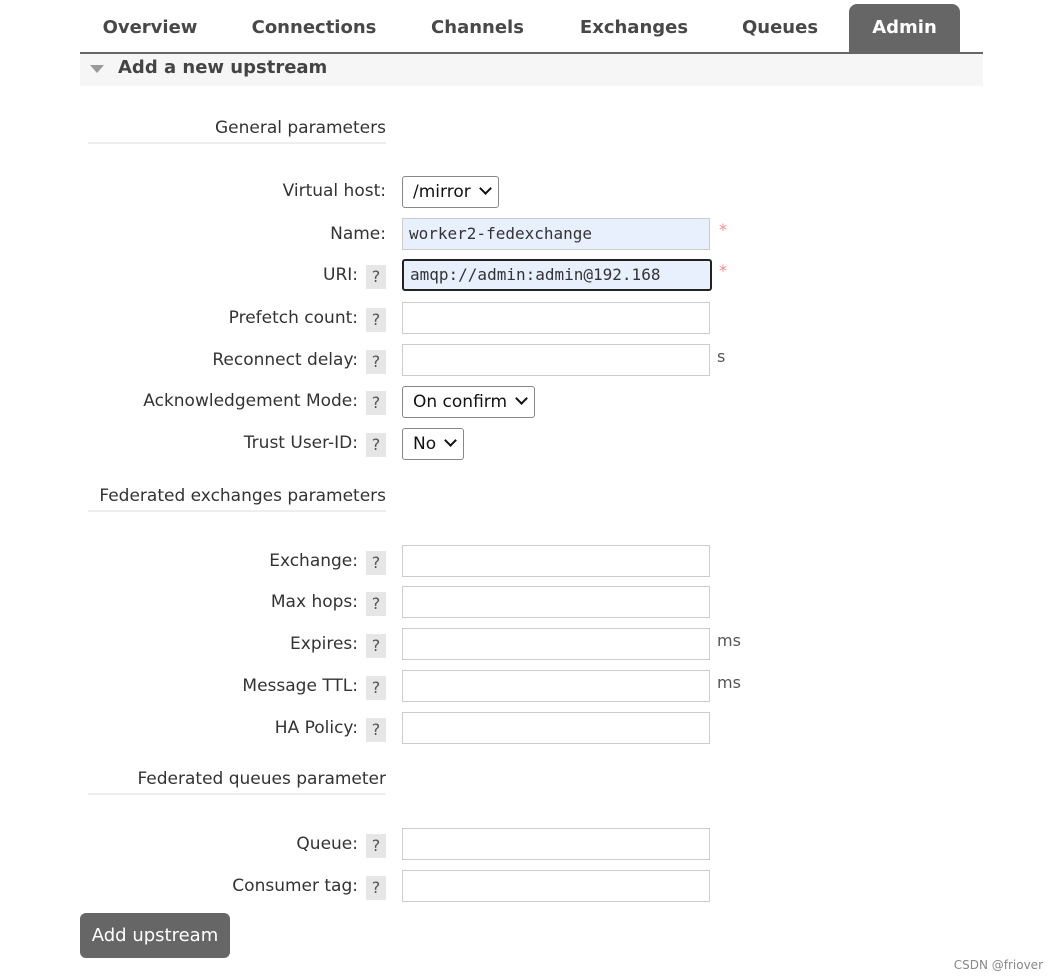  What do you see at coordinates (904, 28) in the screenshot?
I see `tab-admin: Admin` at bounding box center [904, 28].